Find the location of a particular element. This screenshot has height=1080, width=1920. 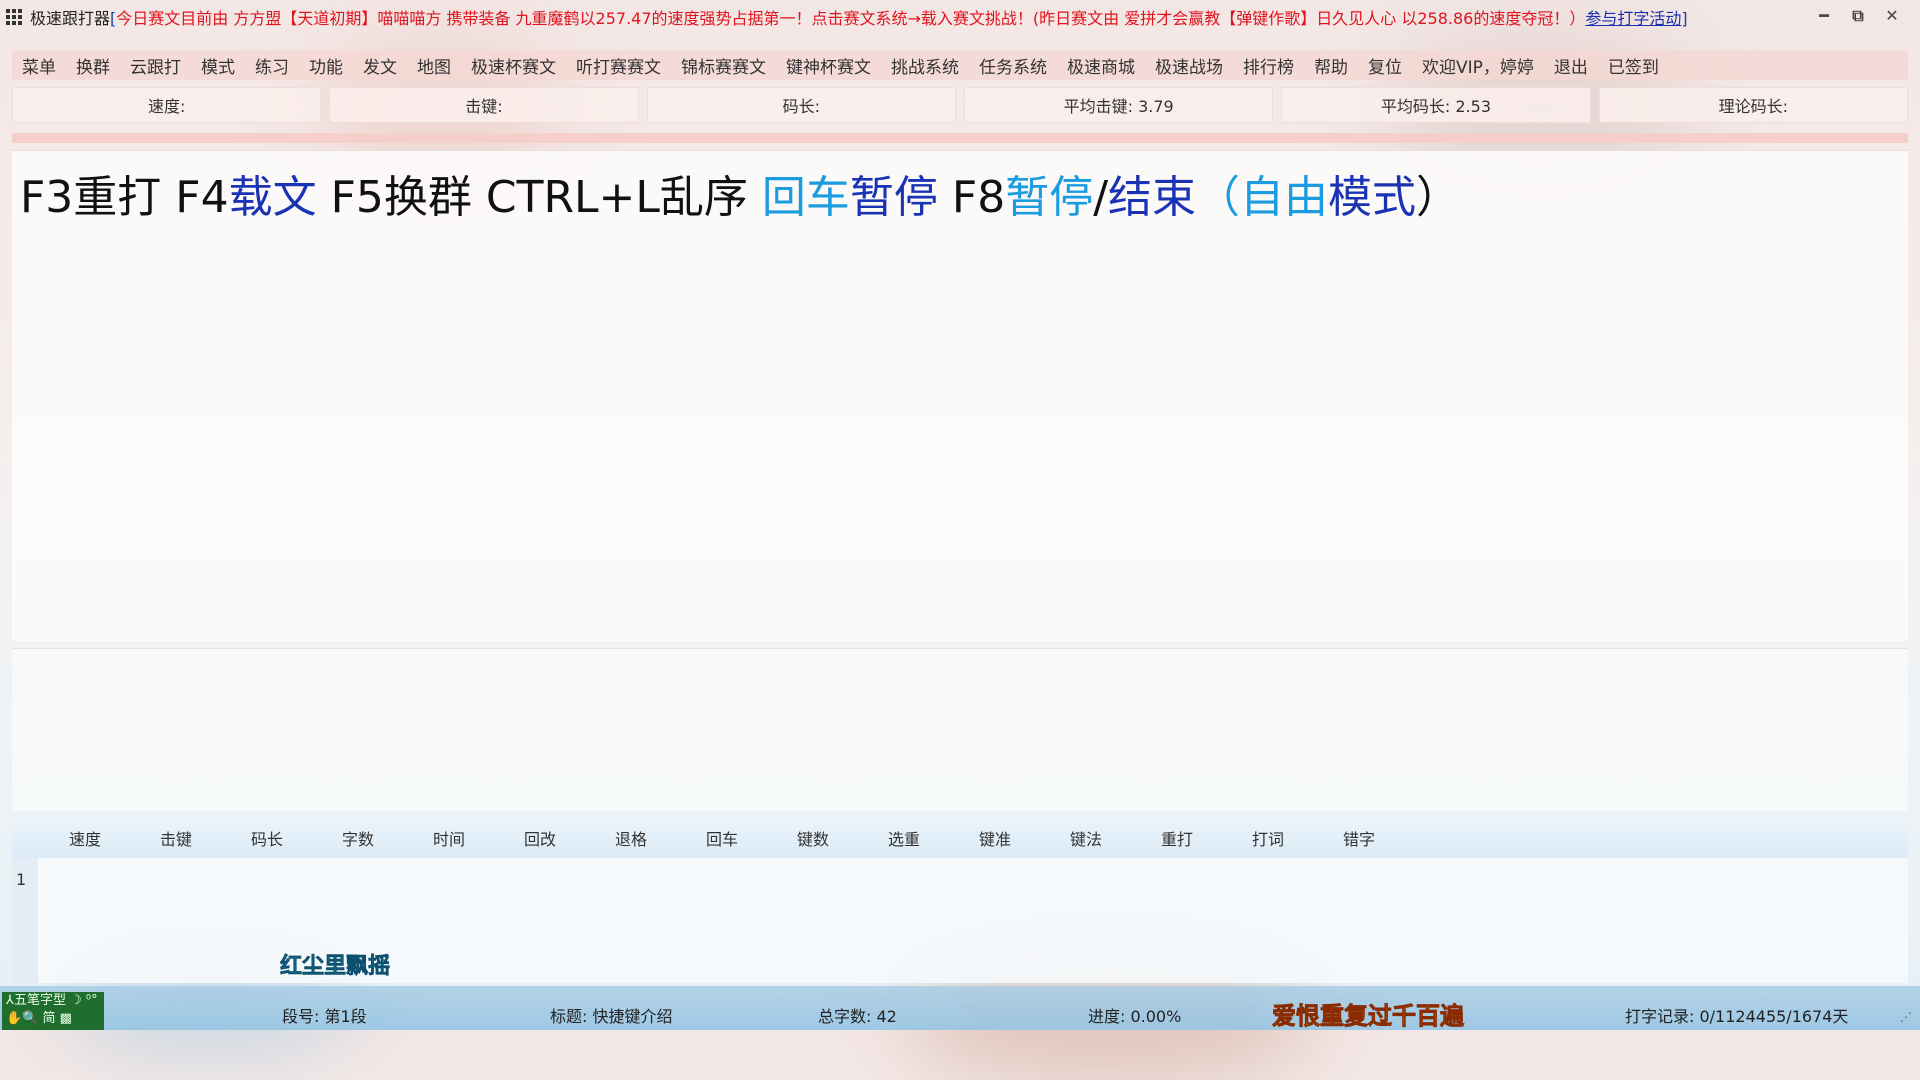

progress-strip is located at coordinates (960, 138).